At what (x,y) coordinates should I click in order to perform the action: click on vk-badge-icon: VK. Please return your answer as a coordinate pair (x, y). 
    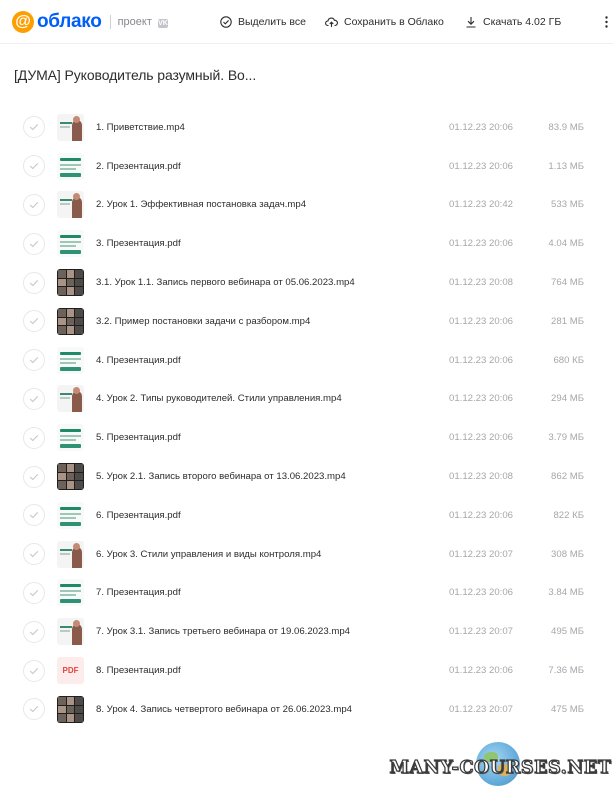
    Looking at the image, I should click on (162, 23).